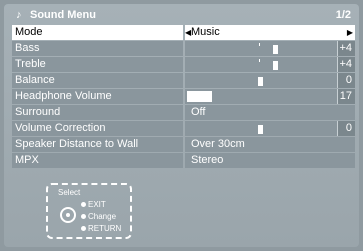  I want to click on dpad-icon, so click(68, 215).